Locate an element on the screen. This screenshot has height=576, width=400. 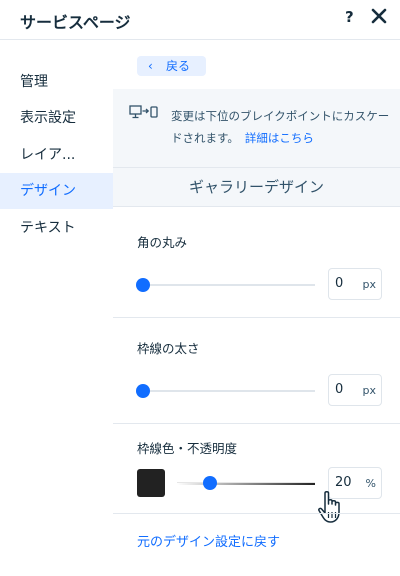
panel-header: サービスページ ? is located at coordinates (200, 20).